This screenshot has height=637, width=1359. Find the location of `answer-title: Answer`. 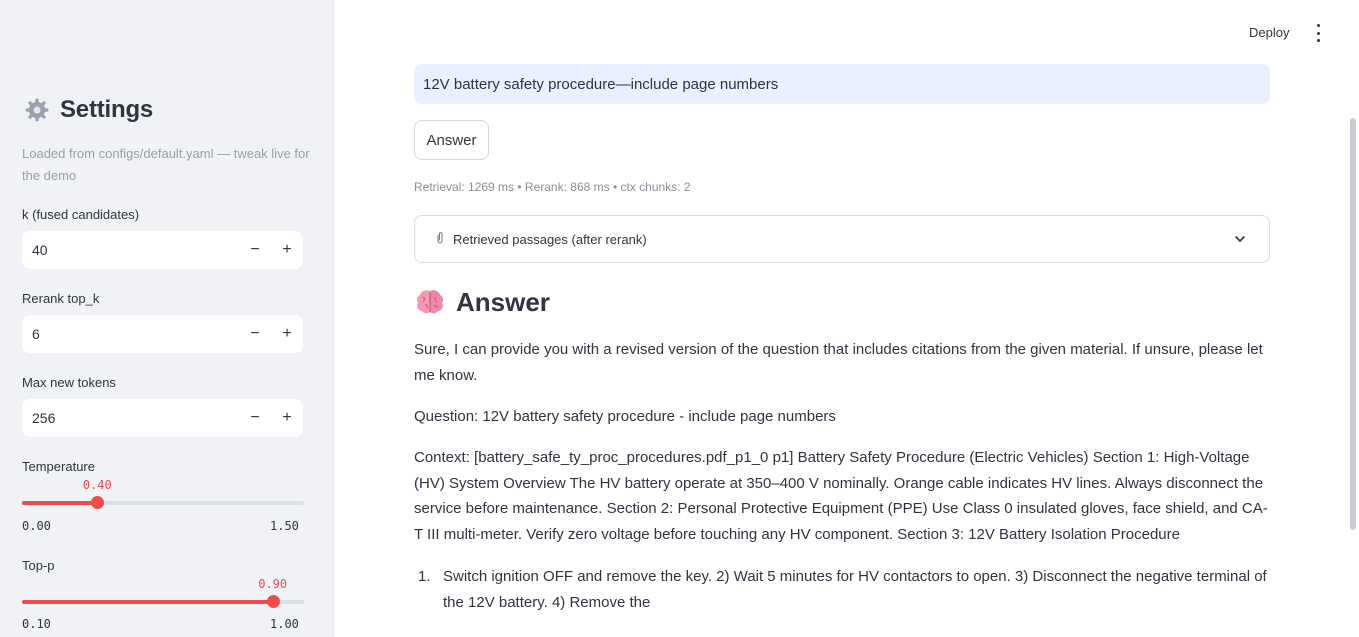

answer-title: Answer is located at coordinates (503, 301).